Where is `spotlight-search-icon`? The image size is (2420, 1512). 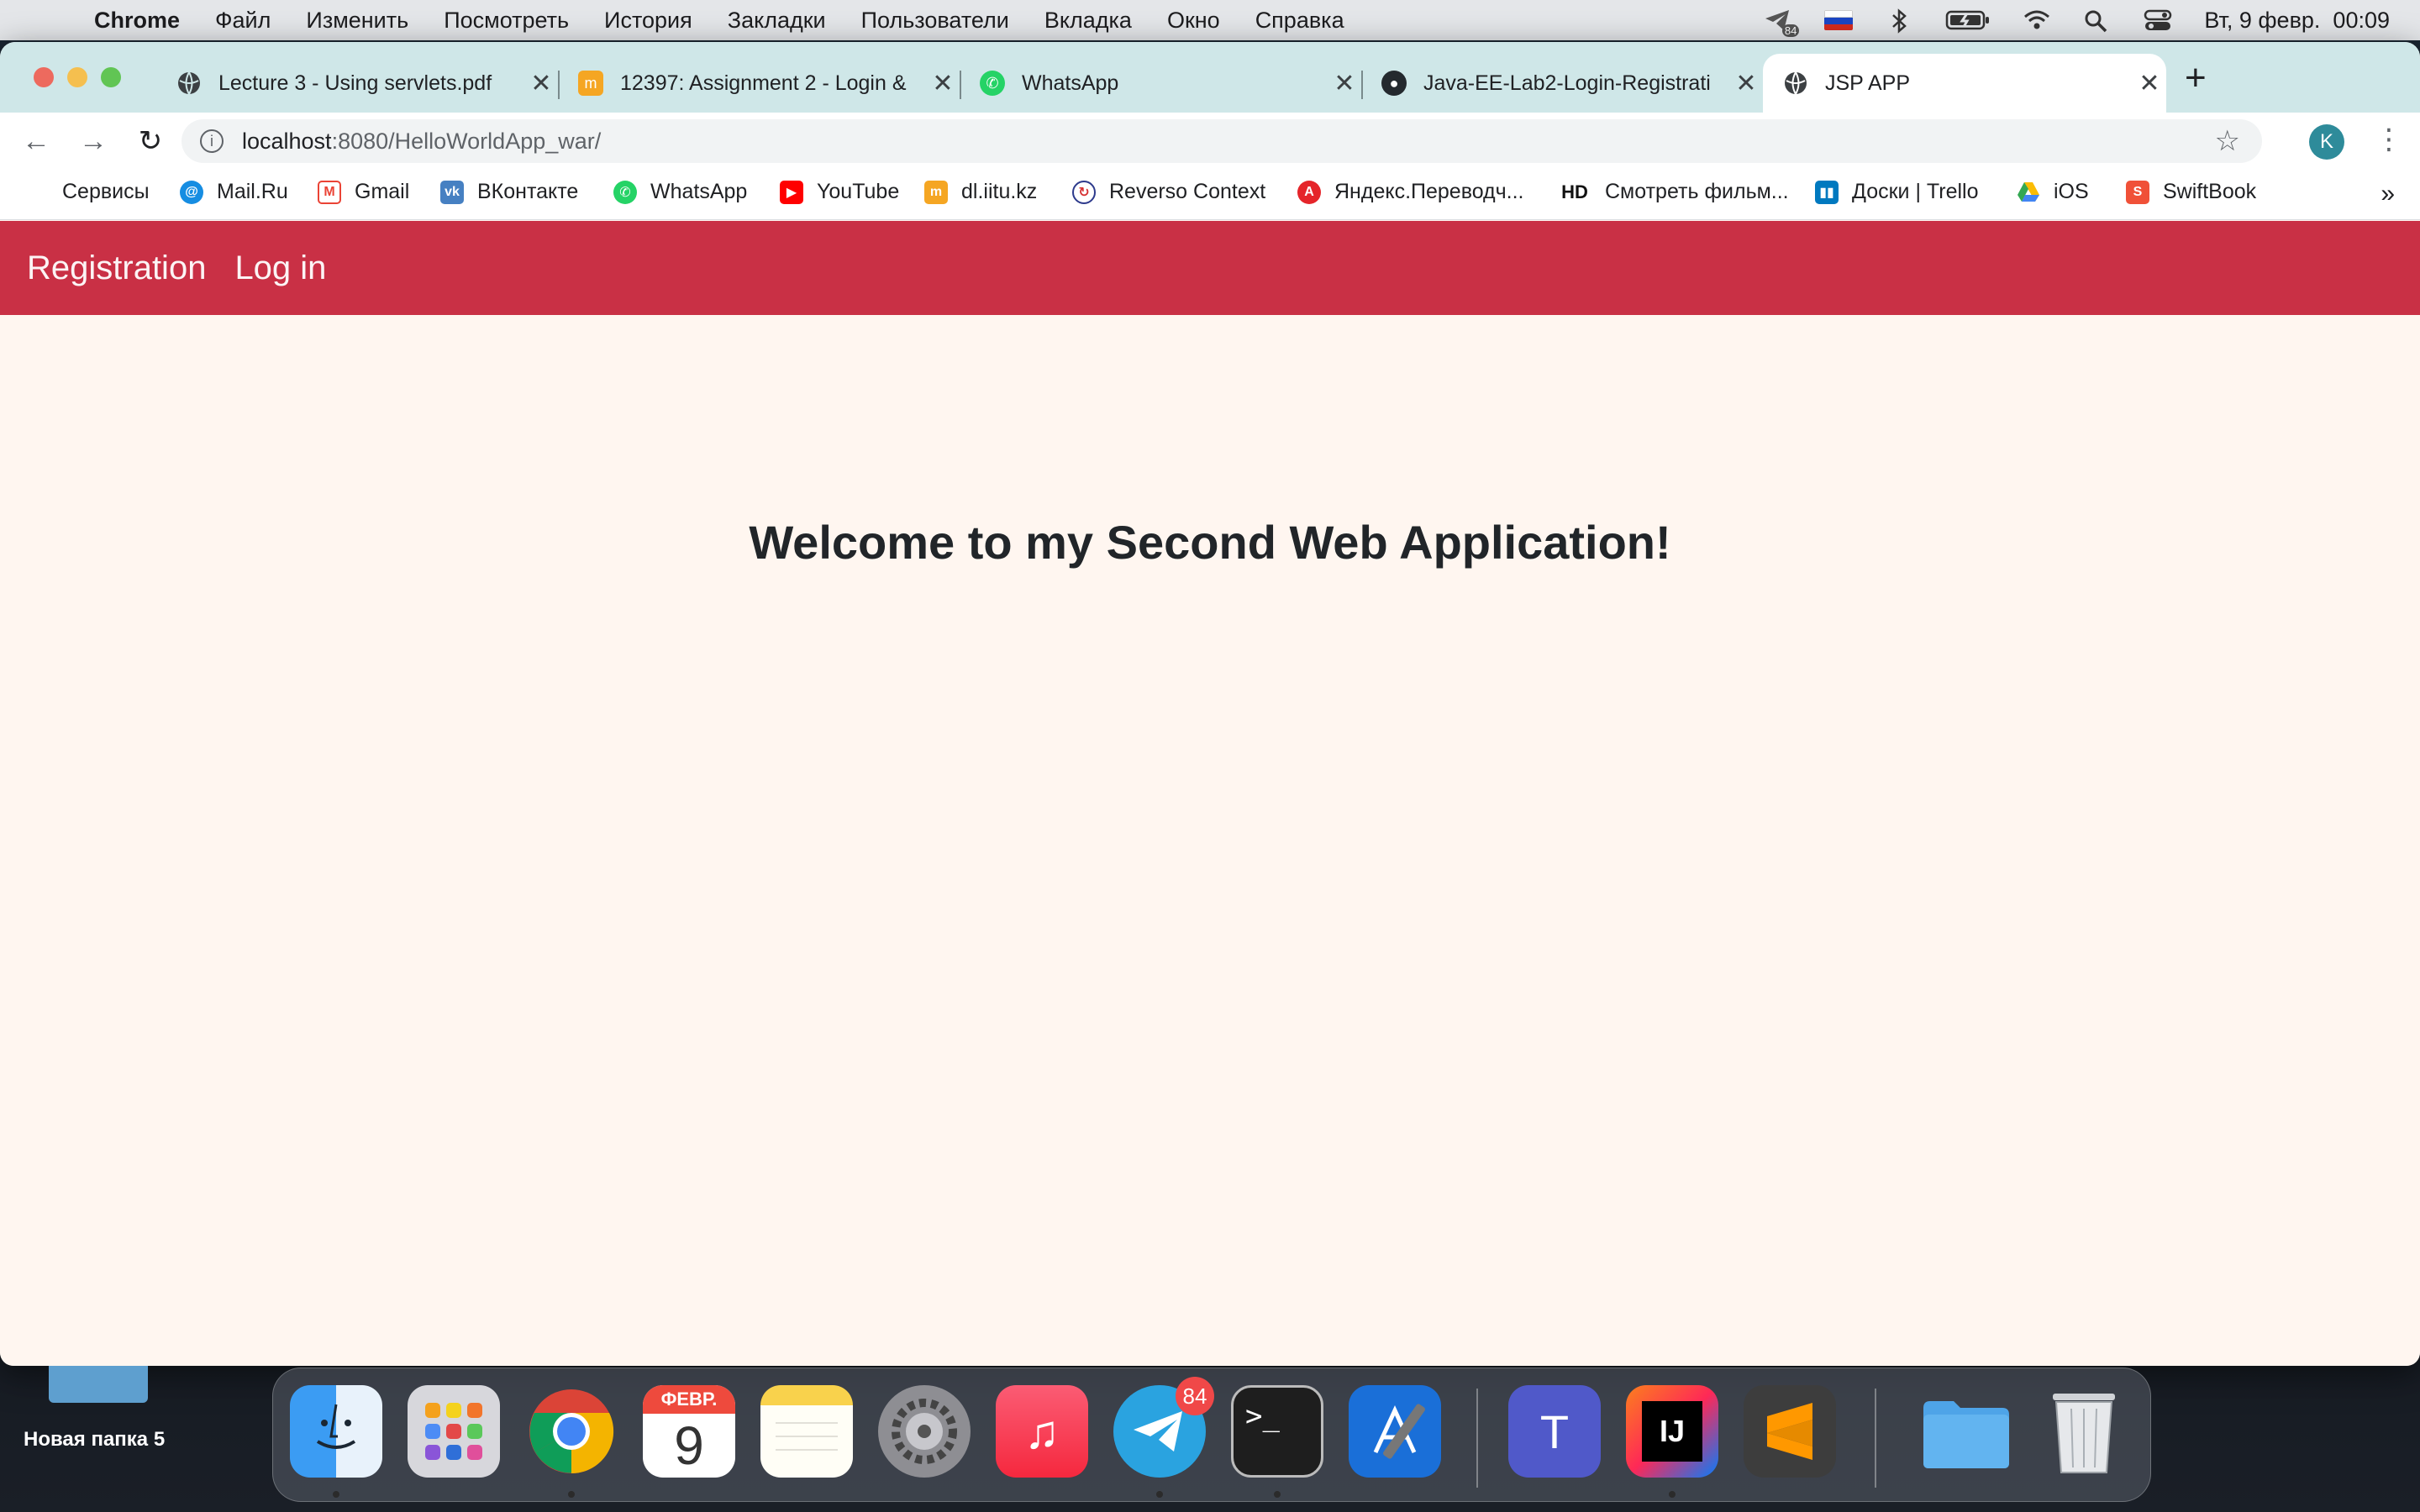 spotlight-search-icon is located at coordinates (2097, 20).